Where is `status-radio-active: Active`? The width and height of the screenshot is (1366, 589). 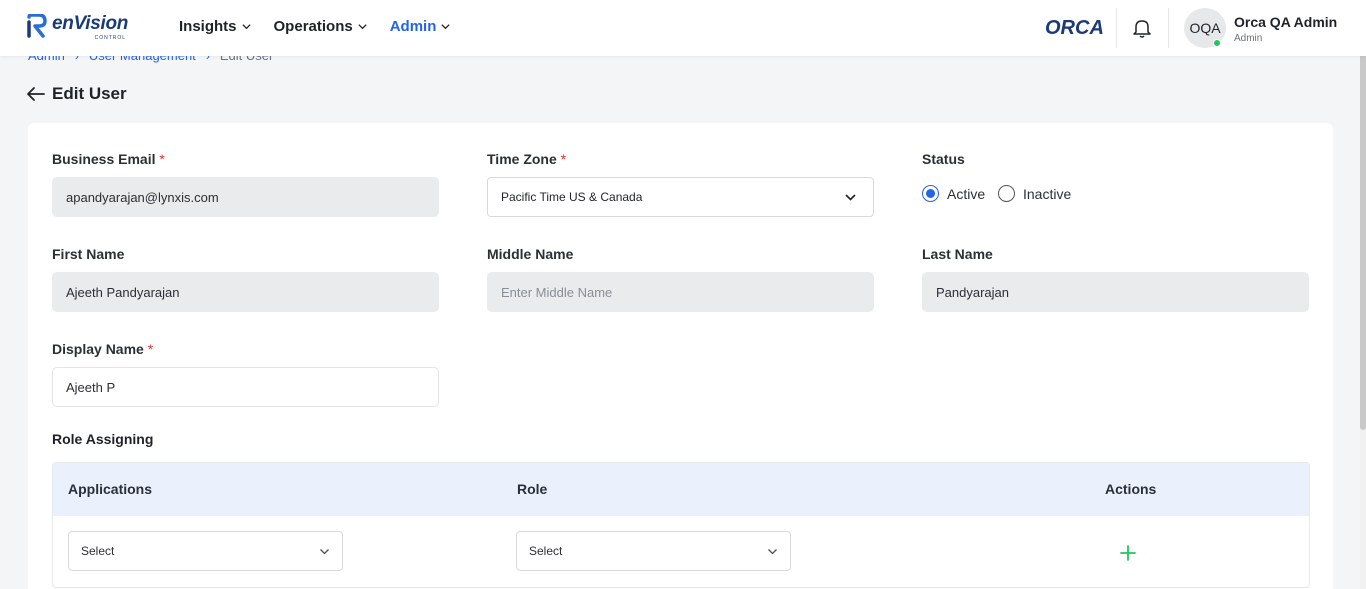 status-radio-active: Active is located at coordinates (953, 193).